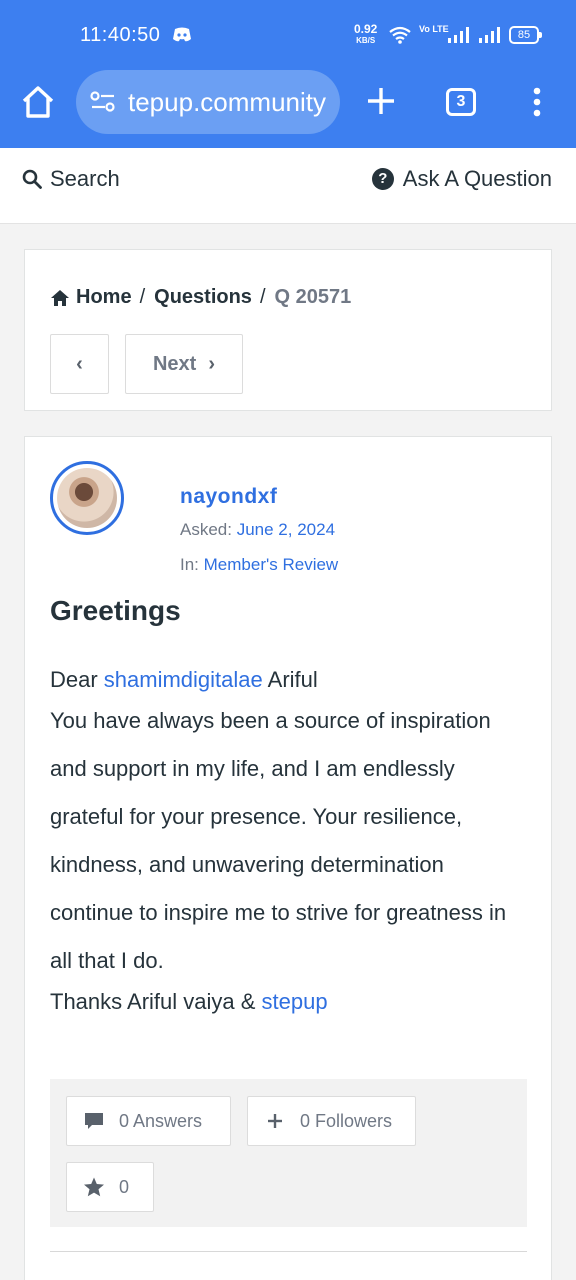  I want to click on favorite-button: 0, so click(110, 1187).